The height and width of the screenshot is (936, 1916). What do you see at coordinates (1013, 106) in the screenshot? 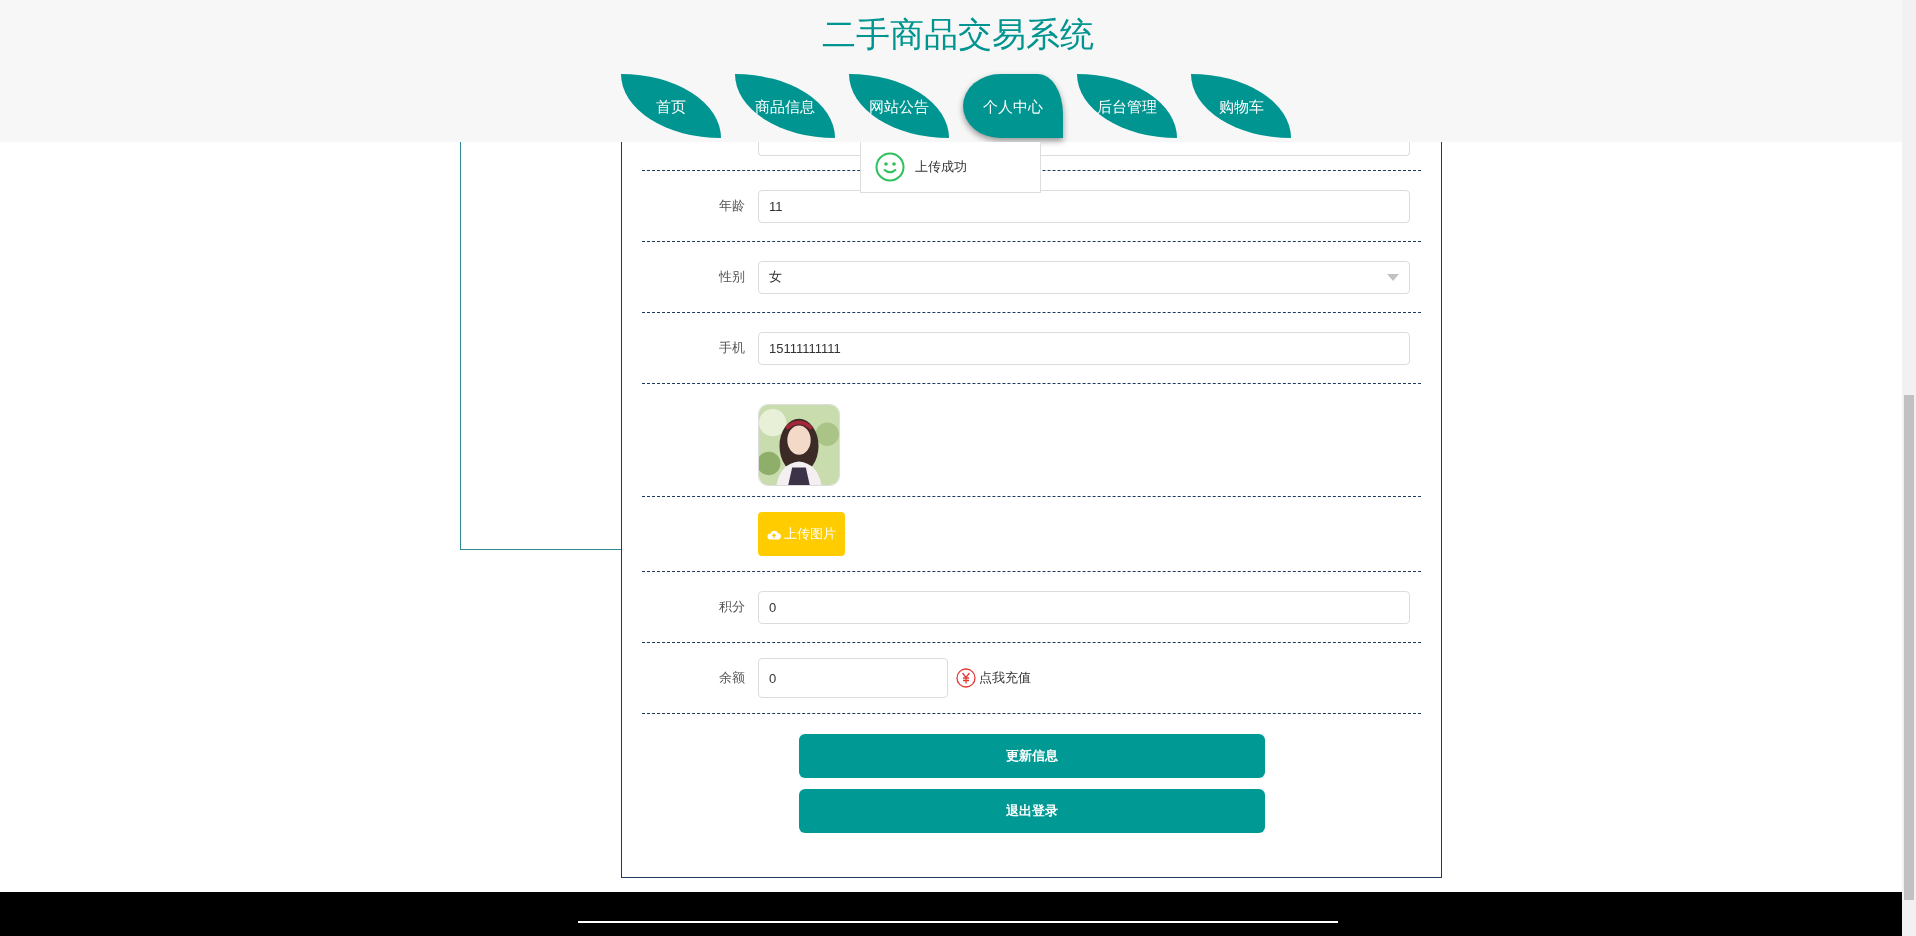
I see `nav-tab: 个人中心` at bounding box center [1013, 106].